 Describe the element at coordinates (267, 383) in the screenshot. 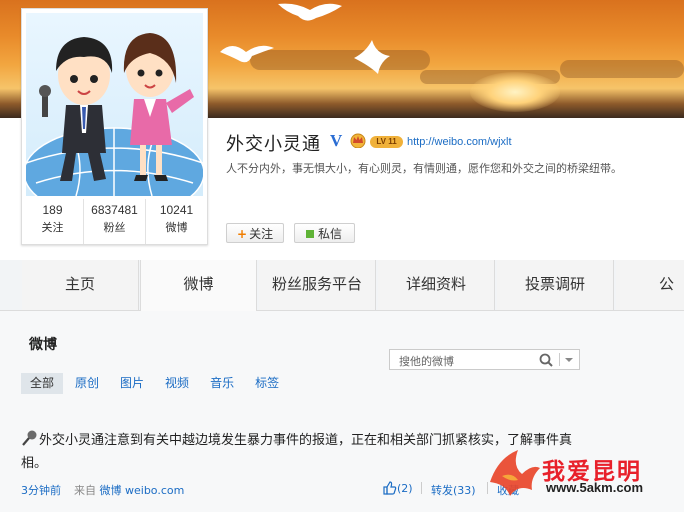

I see `filter-tags: 标签` at that location.